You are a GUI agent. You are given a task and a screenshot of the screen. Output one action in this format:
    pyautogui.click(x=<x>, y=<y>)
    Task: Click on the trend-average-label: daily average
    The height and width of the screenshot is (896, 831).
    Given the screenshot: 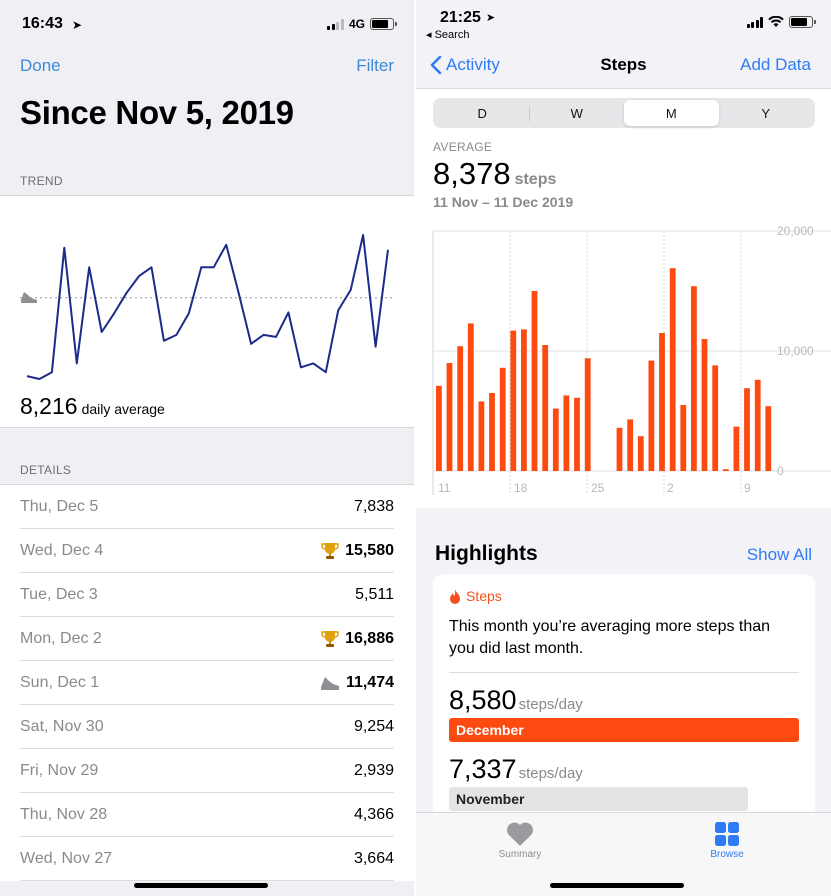 What is the action you would take?
    pyautogui.click(x=123, y=409)
    